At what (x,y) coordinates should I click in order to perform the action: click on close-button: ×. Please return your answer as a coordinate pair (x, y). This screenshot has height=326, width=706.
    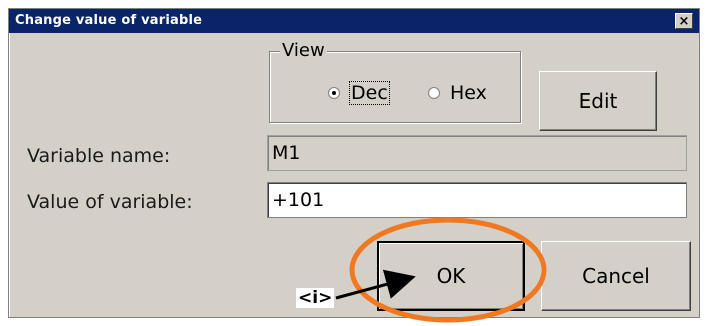
    Looking at the image, I should click on (684, 21).